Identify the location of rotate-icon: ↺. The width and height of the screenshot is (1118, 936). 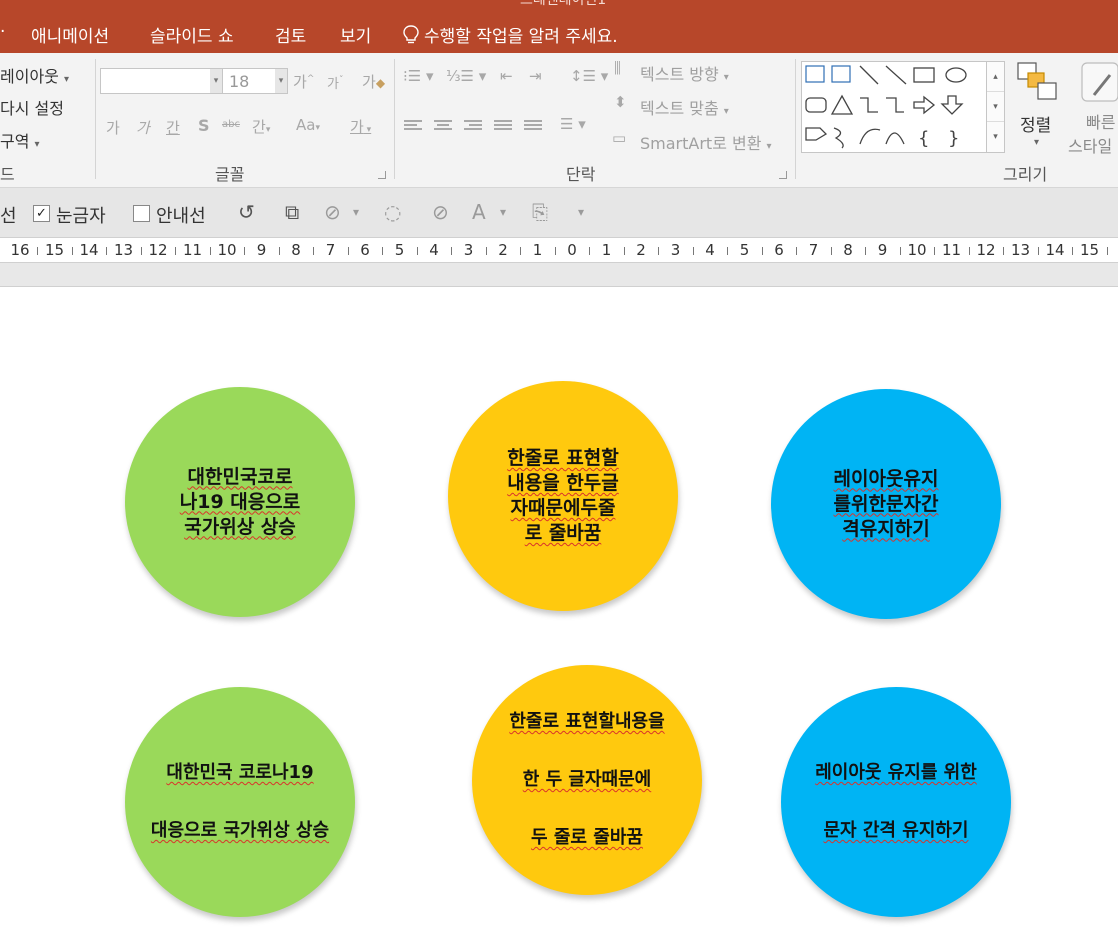
(246, 212).